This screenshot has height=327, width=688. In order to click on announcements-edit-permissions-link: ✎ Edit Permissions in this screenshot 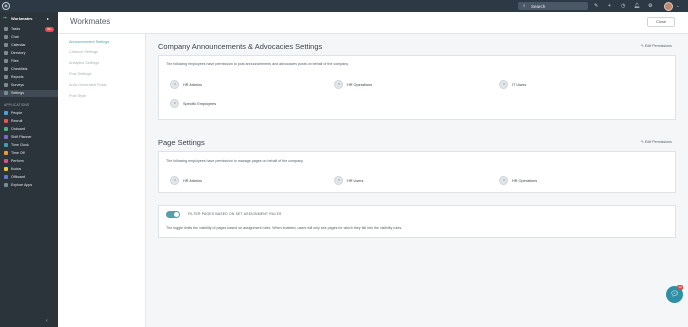, I will do `click(656, 46)`.